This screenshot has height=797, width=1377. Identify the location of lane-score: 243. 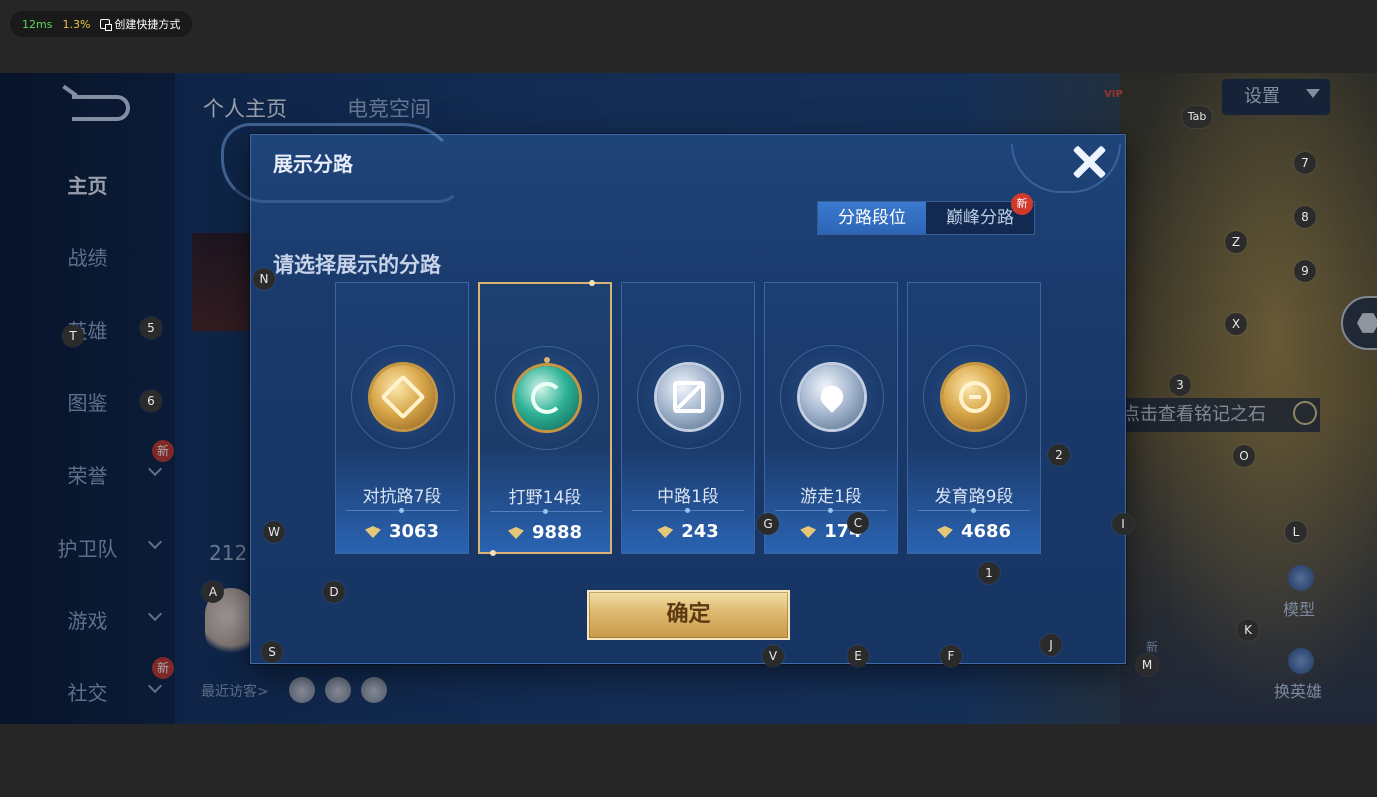
(688, 531).